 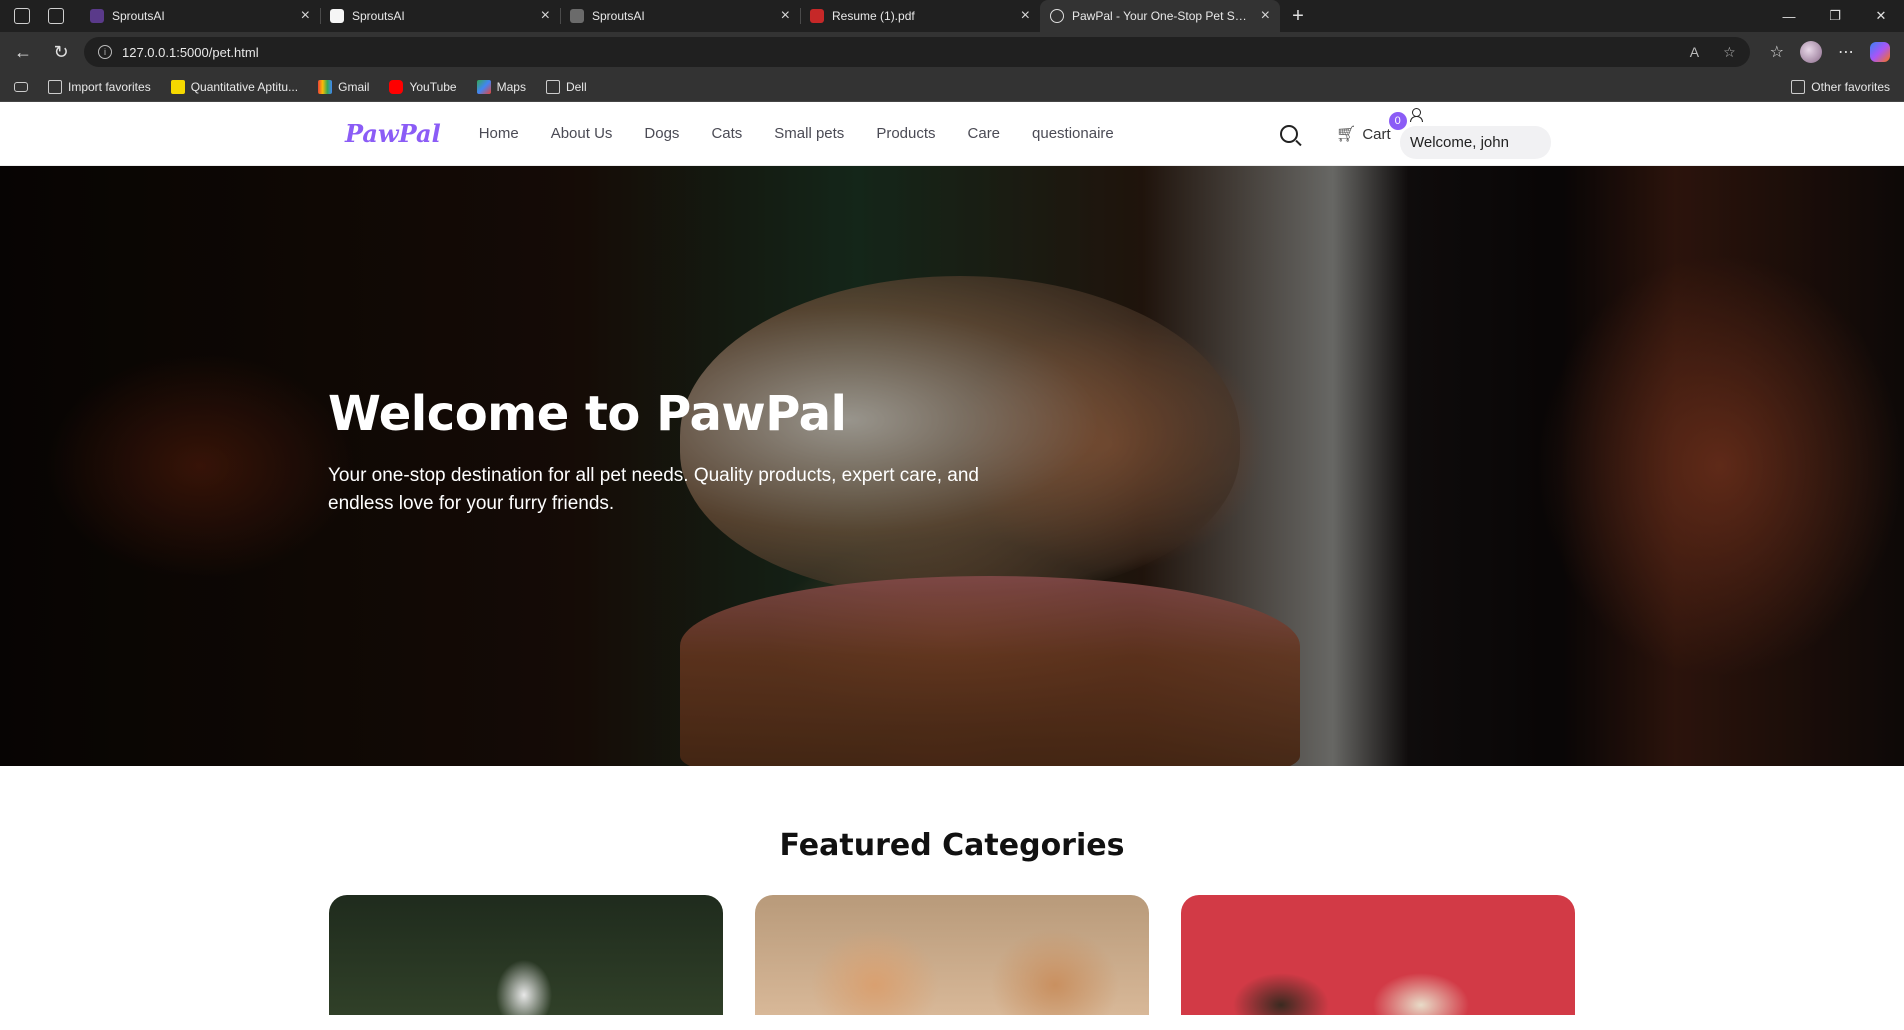 What do you see at coordinates (61, 52) in the screenshot?
I see `refresh-icon: ↻` at bounding box center [61, 52].